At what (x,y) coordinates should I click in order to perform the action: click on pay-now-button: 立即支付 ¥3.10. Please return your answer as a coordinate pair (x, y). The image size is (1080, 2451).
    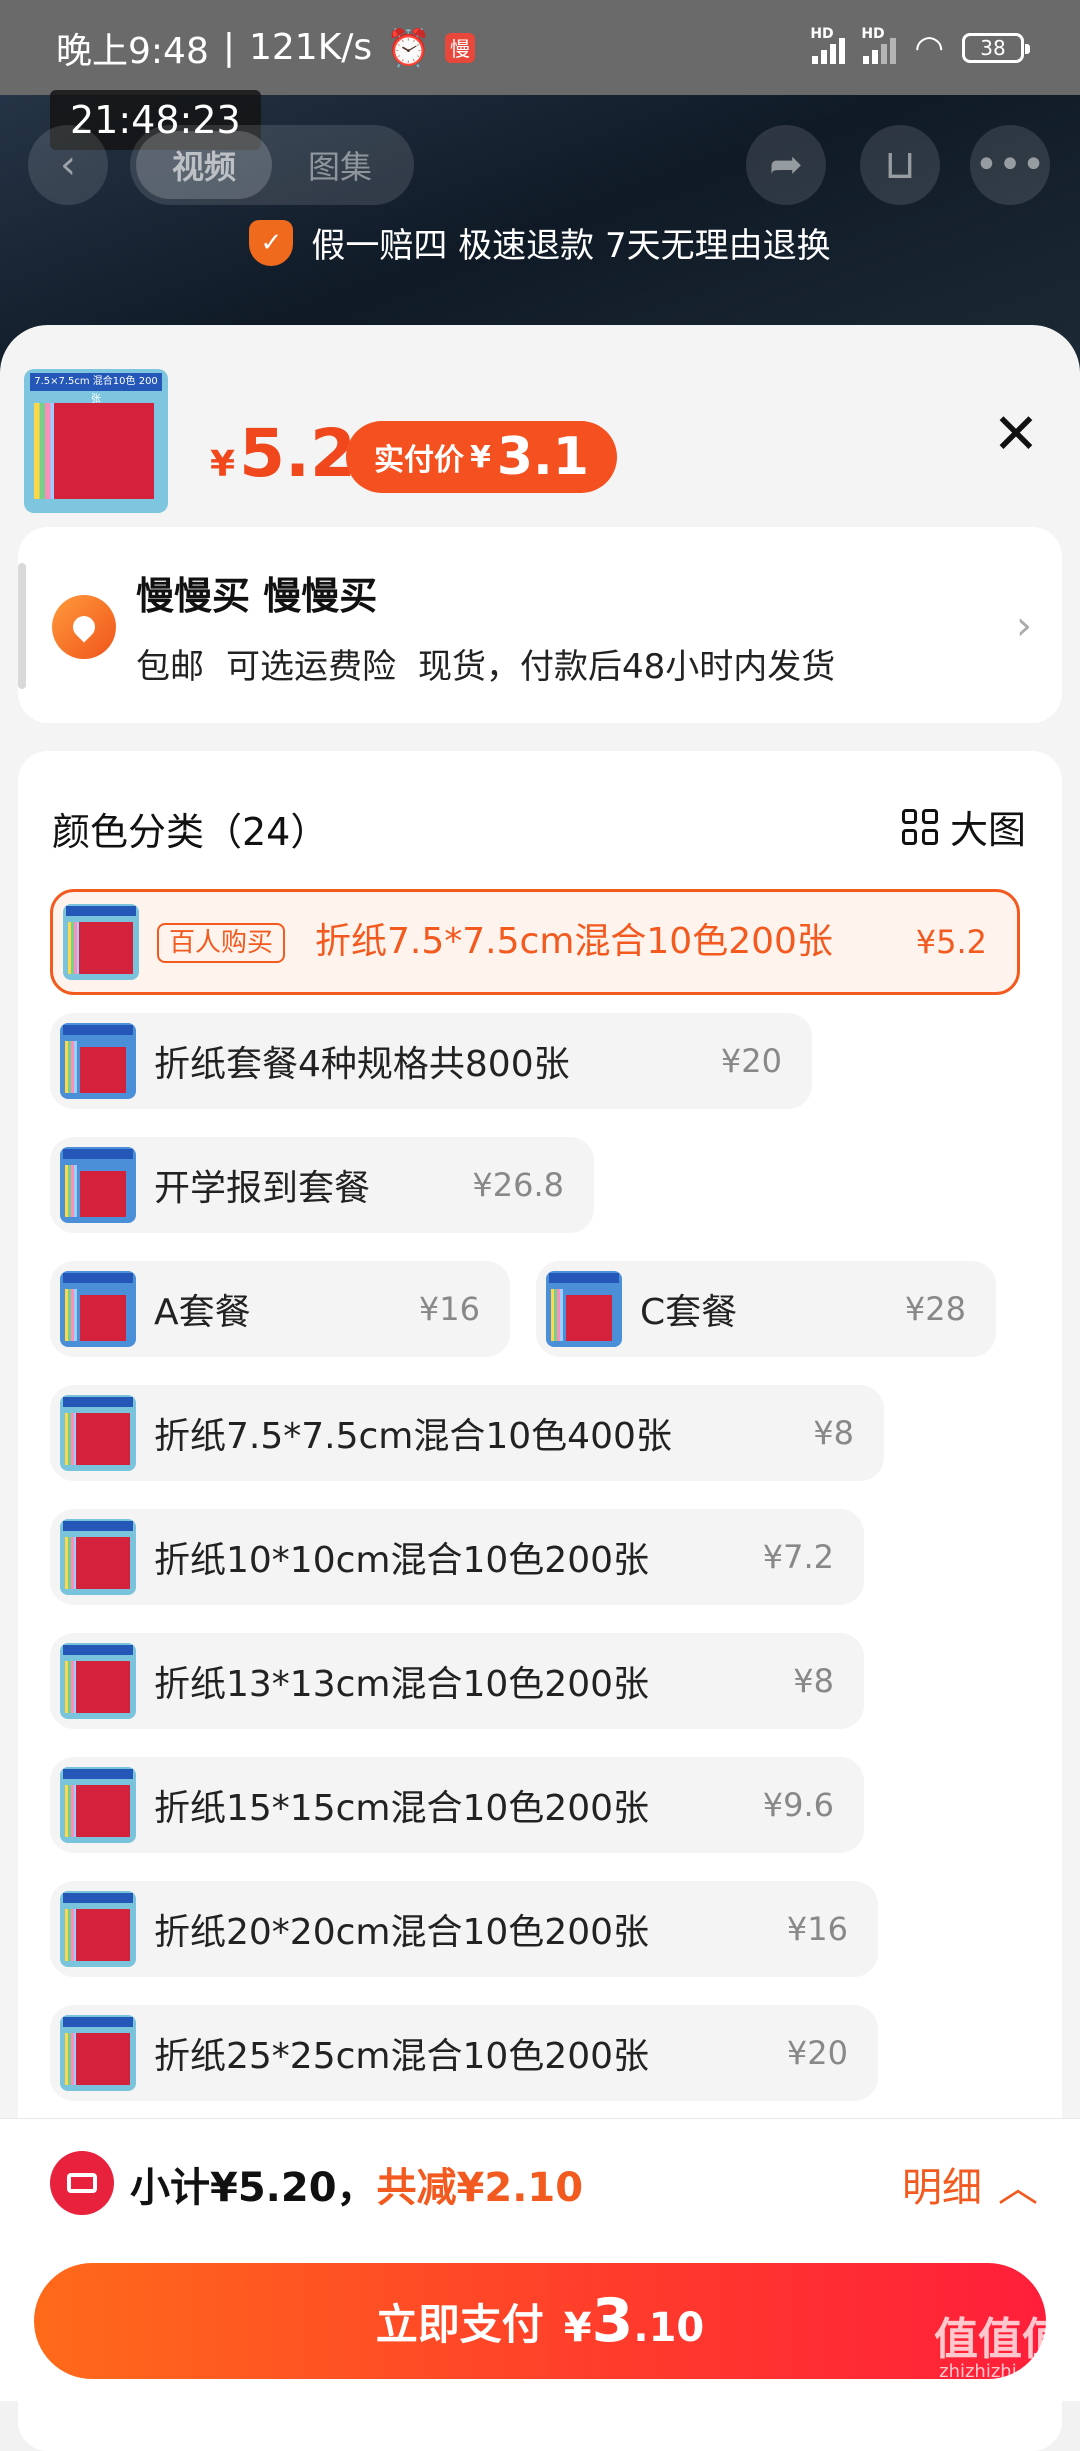
    Looking at the image, I should click on (540, 2321).